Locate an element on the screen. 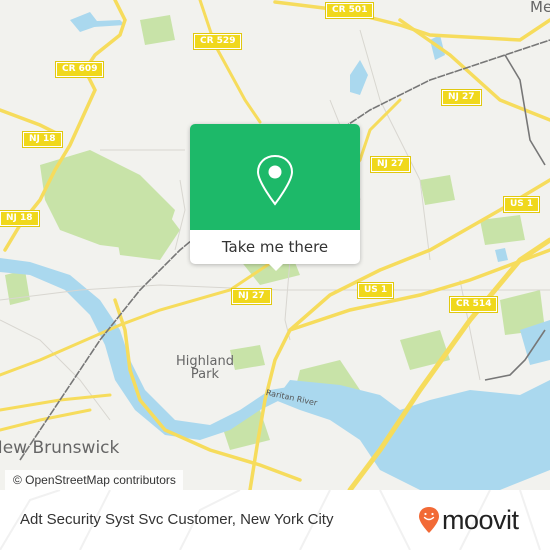  moovit-wordmark: moovit is located at coordinates (480, 520).